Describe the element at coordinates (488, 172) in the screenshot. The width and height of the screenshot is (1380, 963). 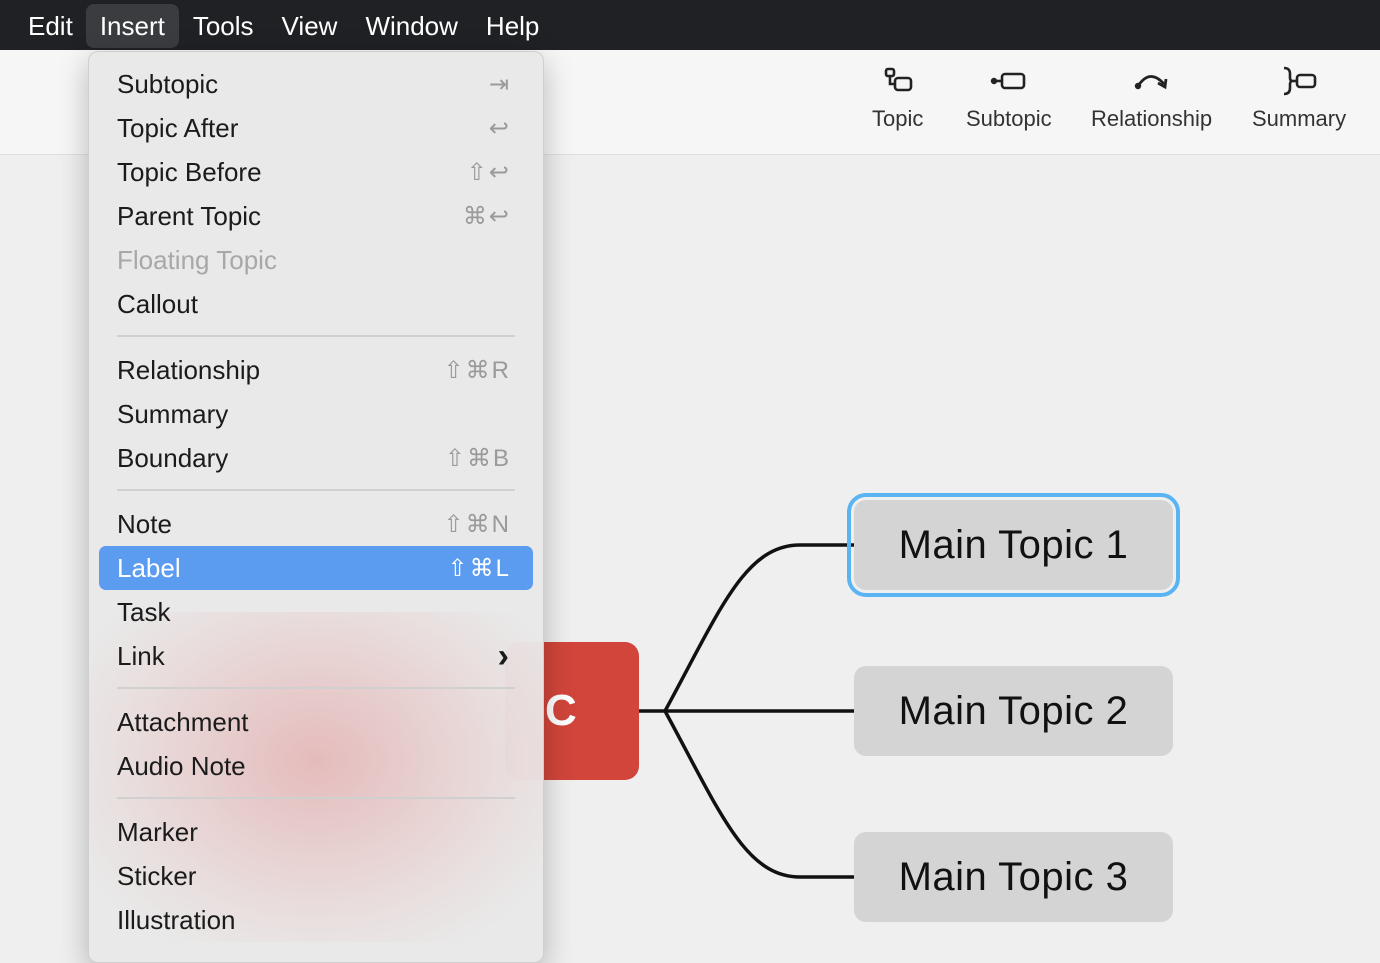
I see `shortcut-shift-return: ⇧↩` at that location.